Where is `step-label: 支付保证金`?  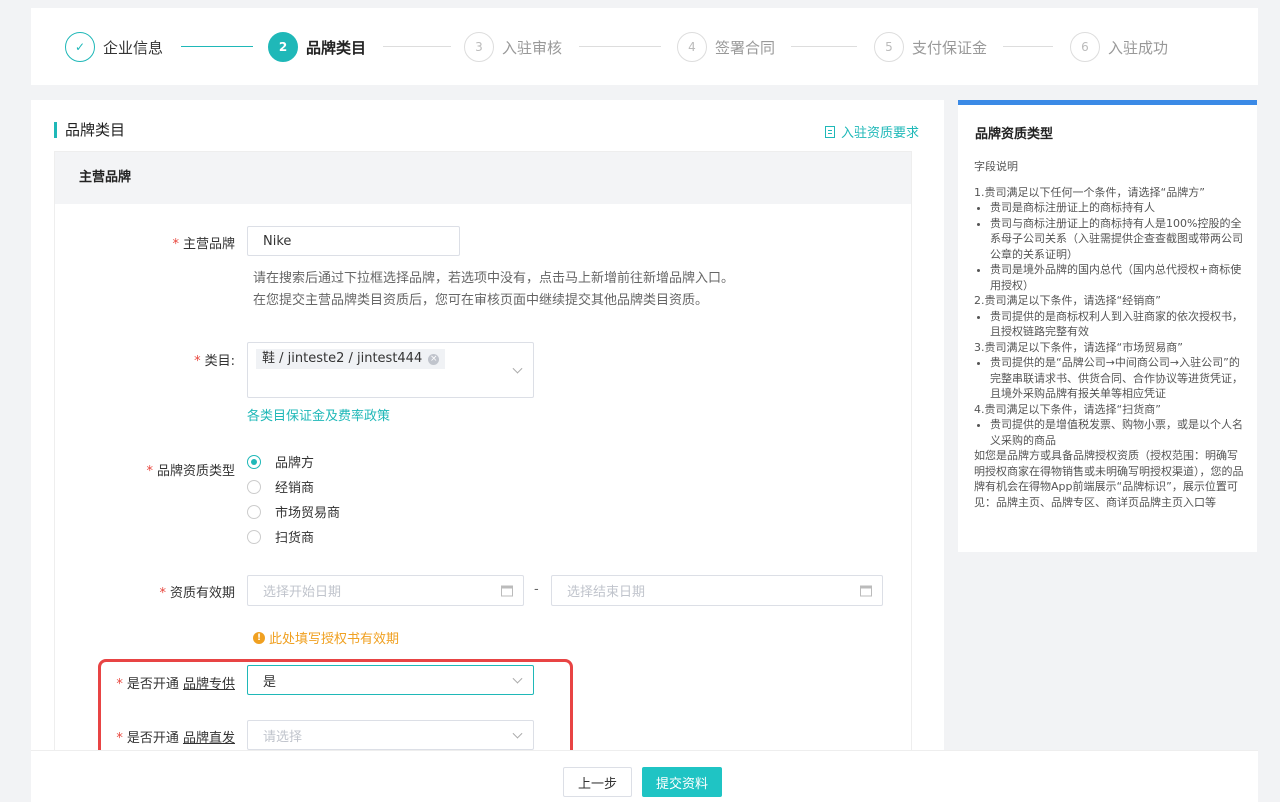 step-label: 支付保证金 is located at coordinates (950, 47).